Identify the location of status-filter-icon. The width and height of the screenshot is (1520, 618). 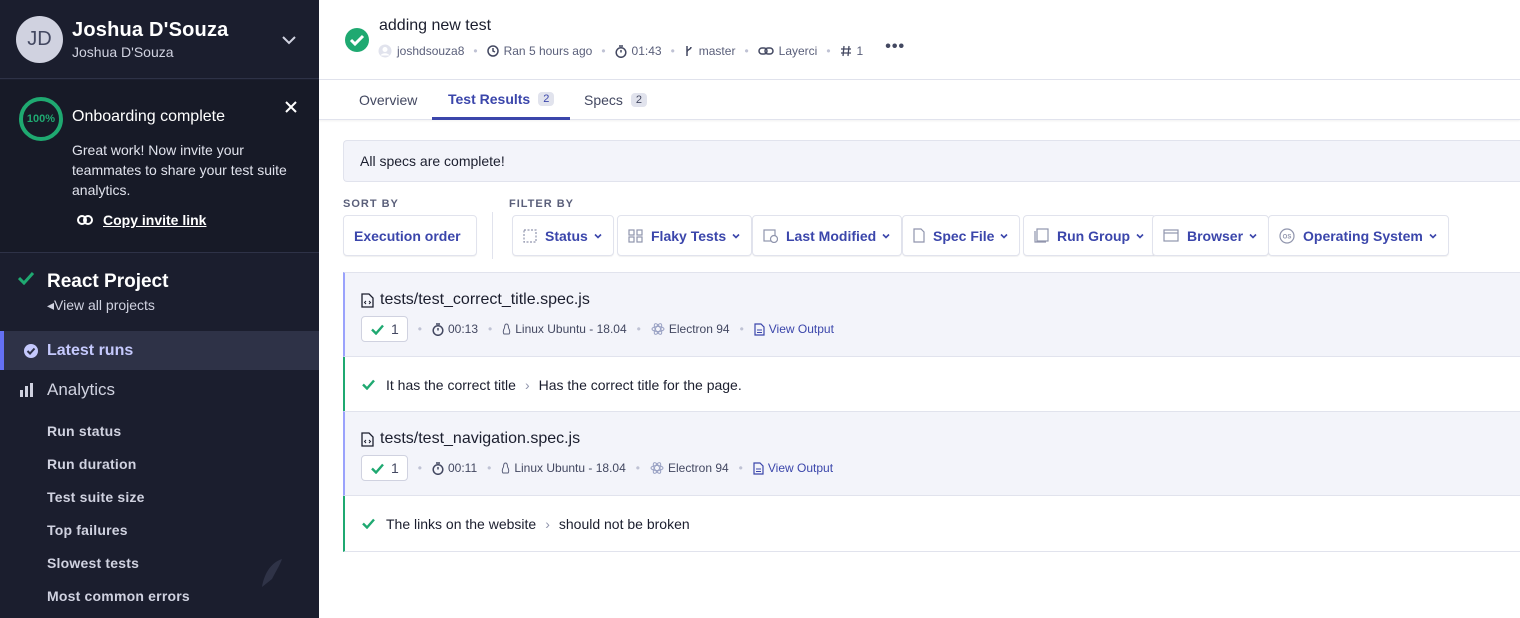
(530, 235).